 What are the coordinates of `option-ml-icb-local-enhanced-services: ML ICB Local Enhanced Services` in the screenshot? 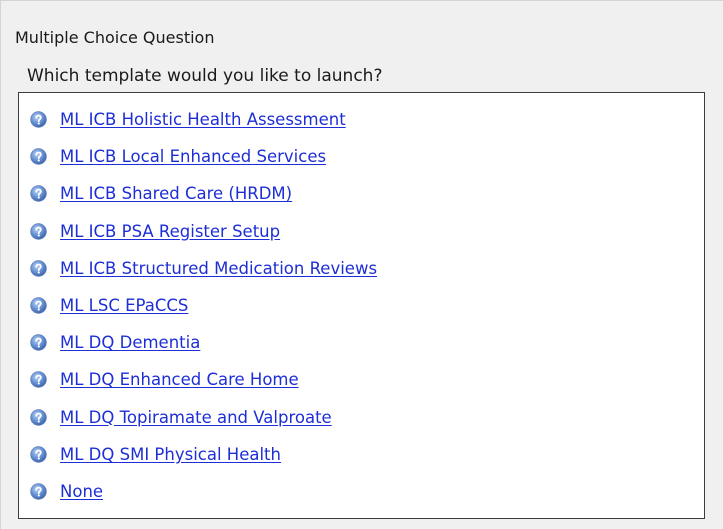 It's located at (361, 156).